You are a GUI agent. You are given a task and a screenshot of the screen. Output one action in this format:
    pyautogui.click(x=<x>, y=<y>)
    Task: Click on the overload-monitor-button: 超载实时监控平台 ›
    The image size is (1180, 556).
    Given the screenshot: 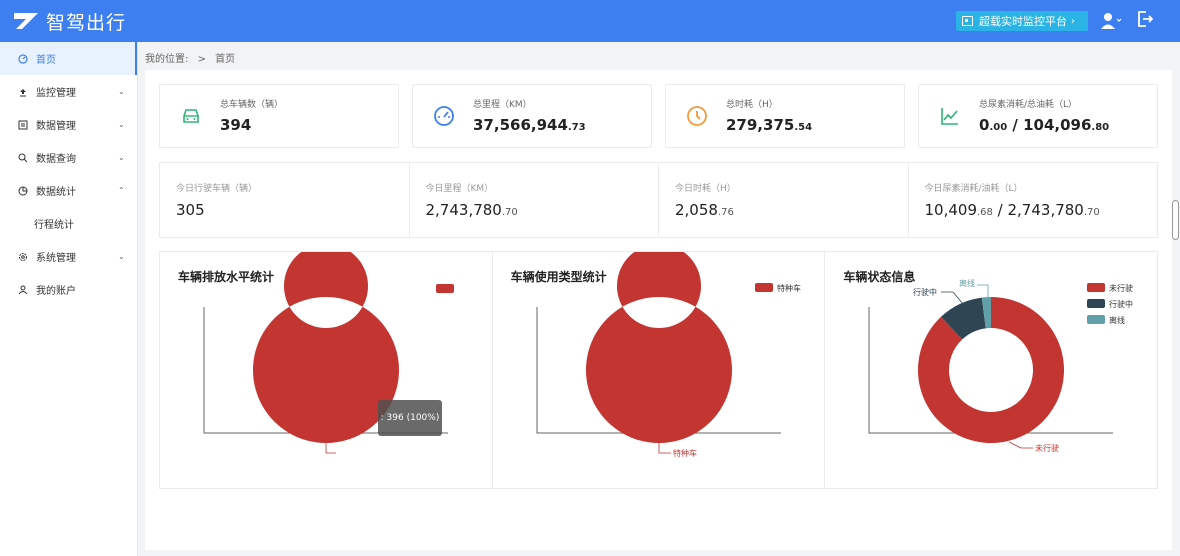 What is the action you would take?
    pyautogui.click(x=1022, y=21)
    